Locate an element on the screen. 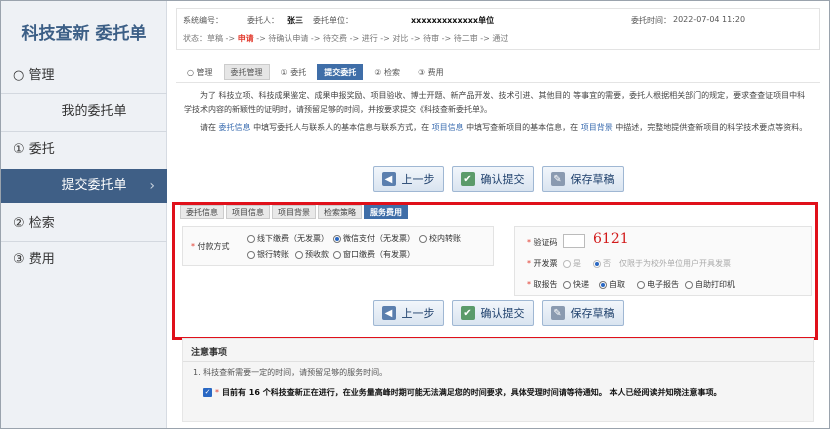 This screenshot has height=429, width=830. sidebar-title: 科技查新 委托单 is located at coordinates (84, 34).